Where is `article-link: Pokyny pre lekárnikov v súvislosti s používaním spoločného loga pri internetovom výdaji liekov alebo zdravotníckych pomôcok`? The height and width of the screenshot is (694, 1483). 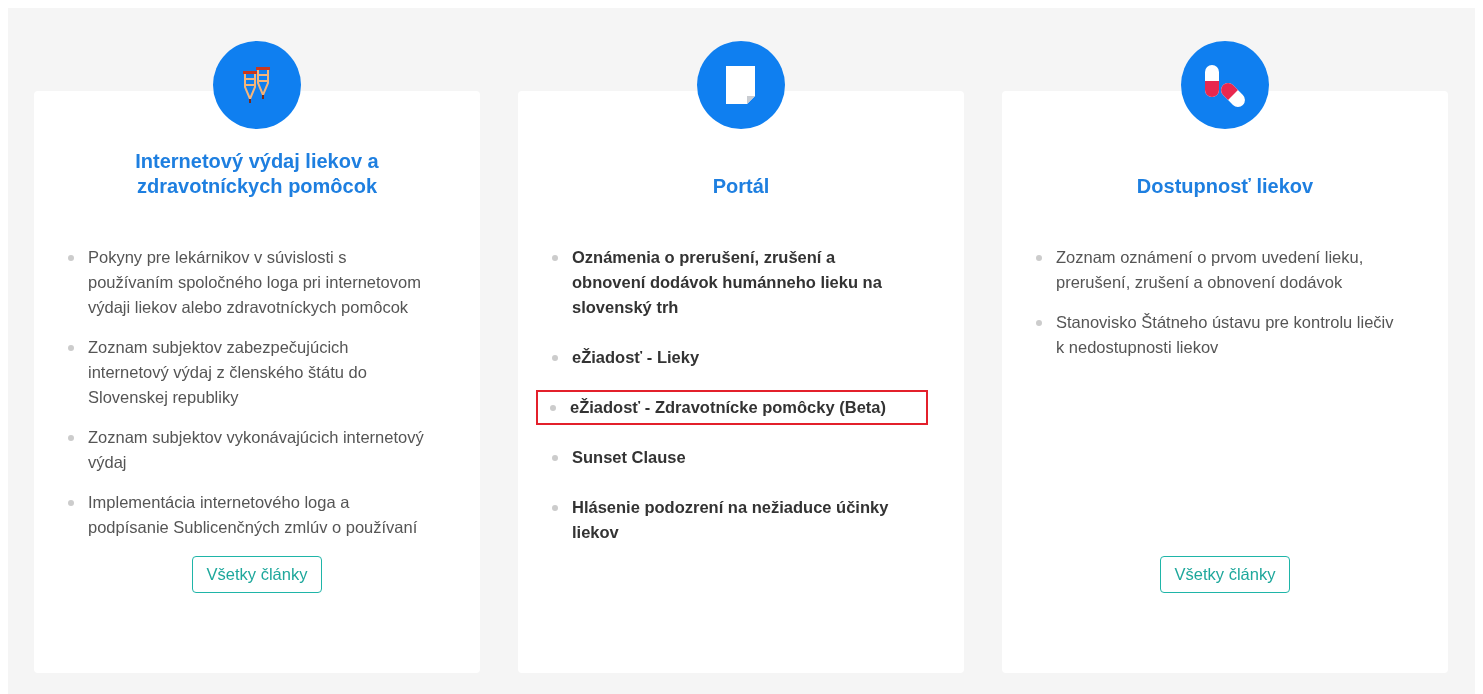
article-link: Pokyny pre lekárnikov v súvislosti s používaním spoločného loga pri internetovom výdaji liekov alebo zdravotníckych pomôcok is located at coordinates (258, 282).